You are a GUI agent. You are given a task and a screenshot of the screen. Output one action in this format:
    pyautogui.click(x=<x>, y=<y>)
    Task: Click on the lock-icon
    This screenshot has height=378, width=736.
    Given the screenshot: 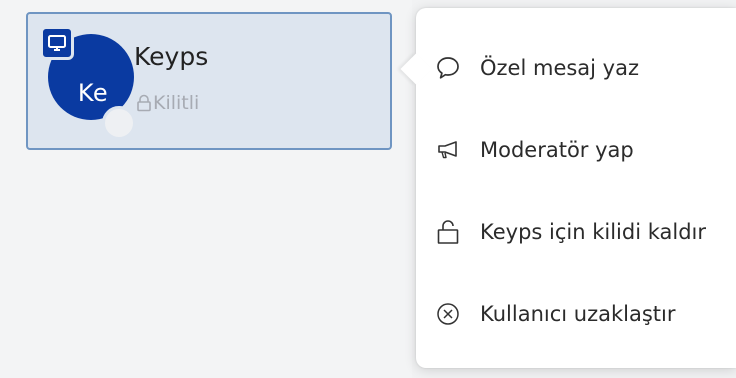 What is the action you would take?
    pyautogui.click(x=144, y=103)
    